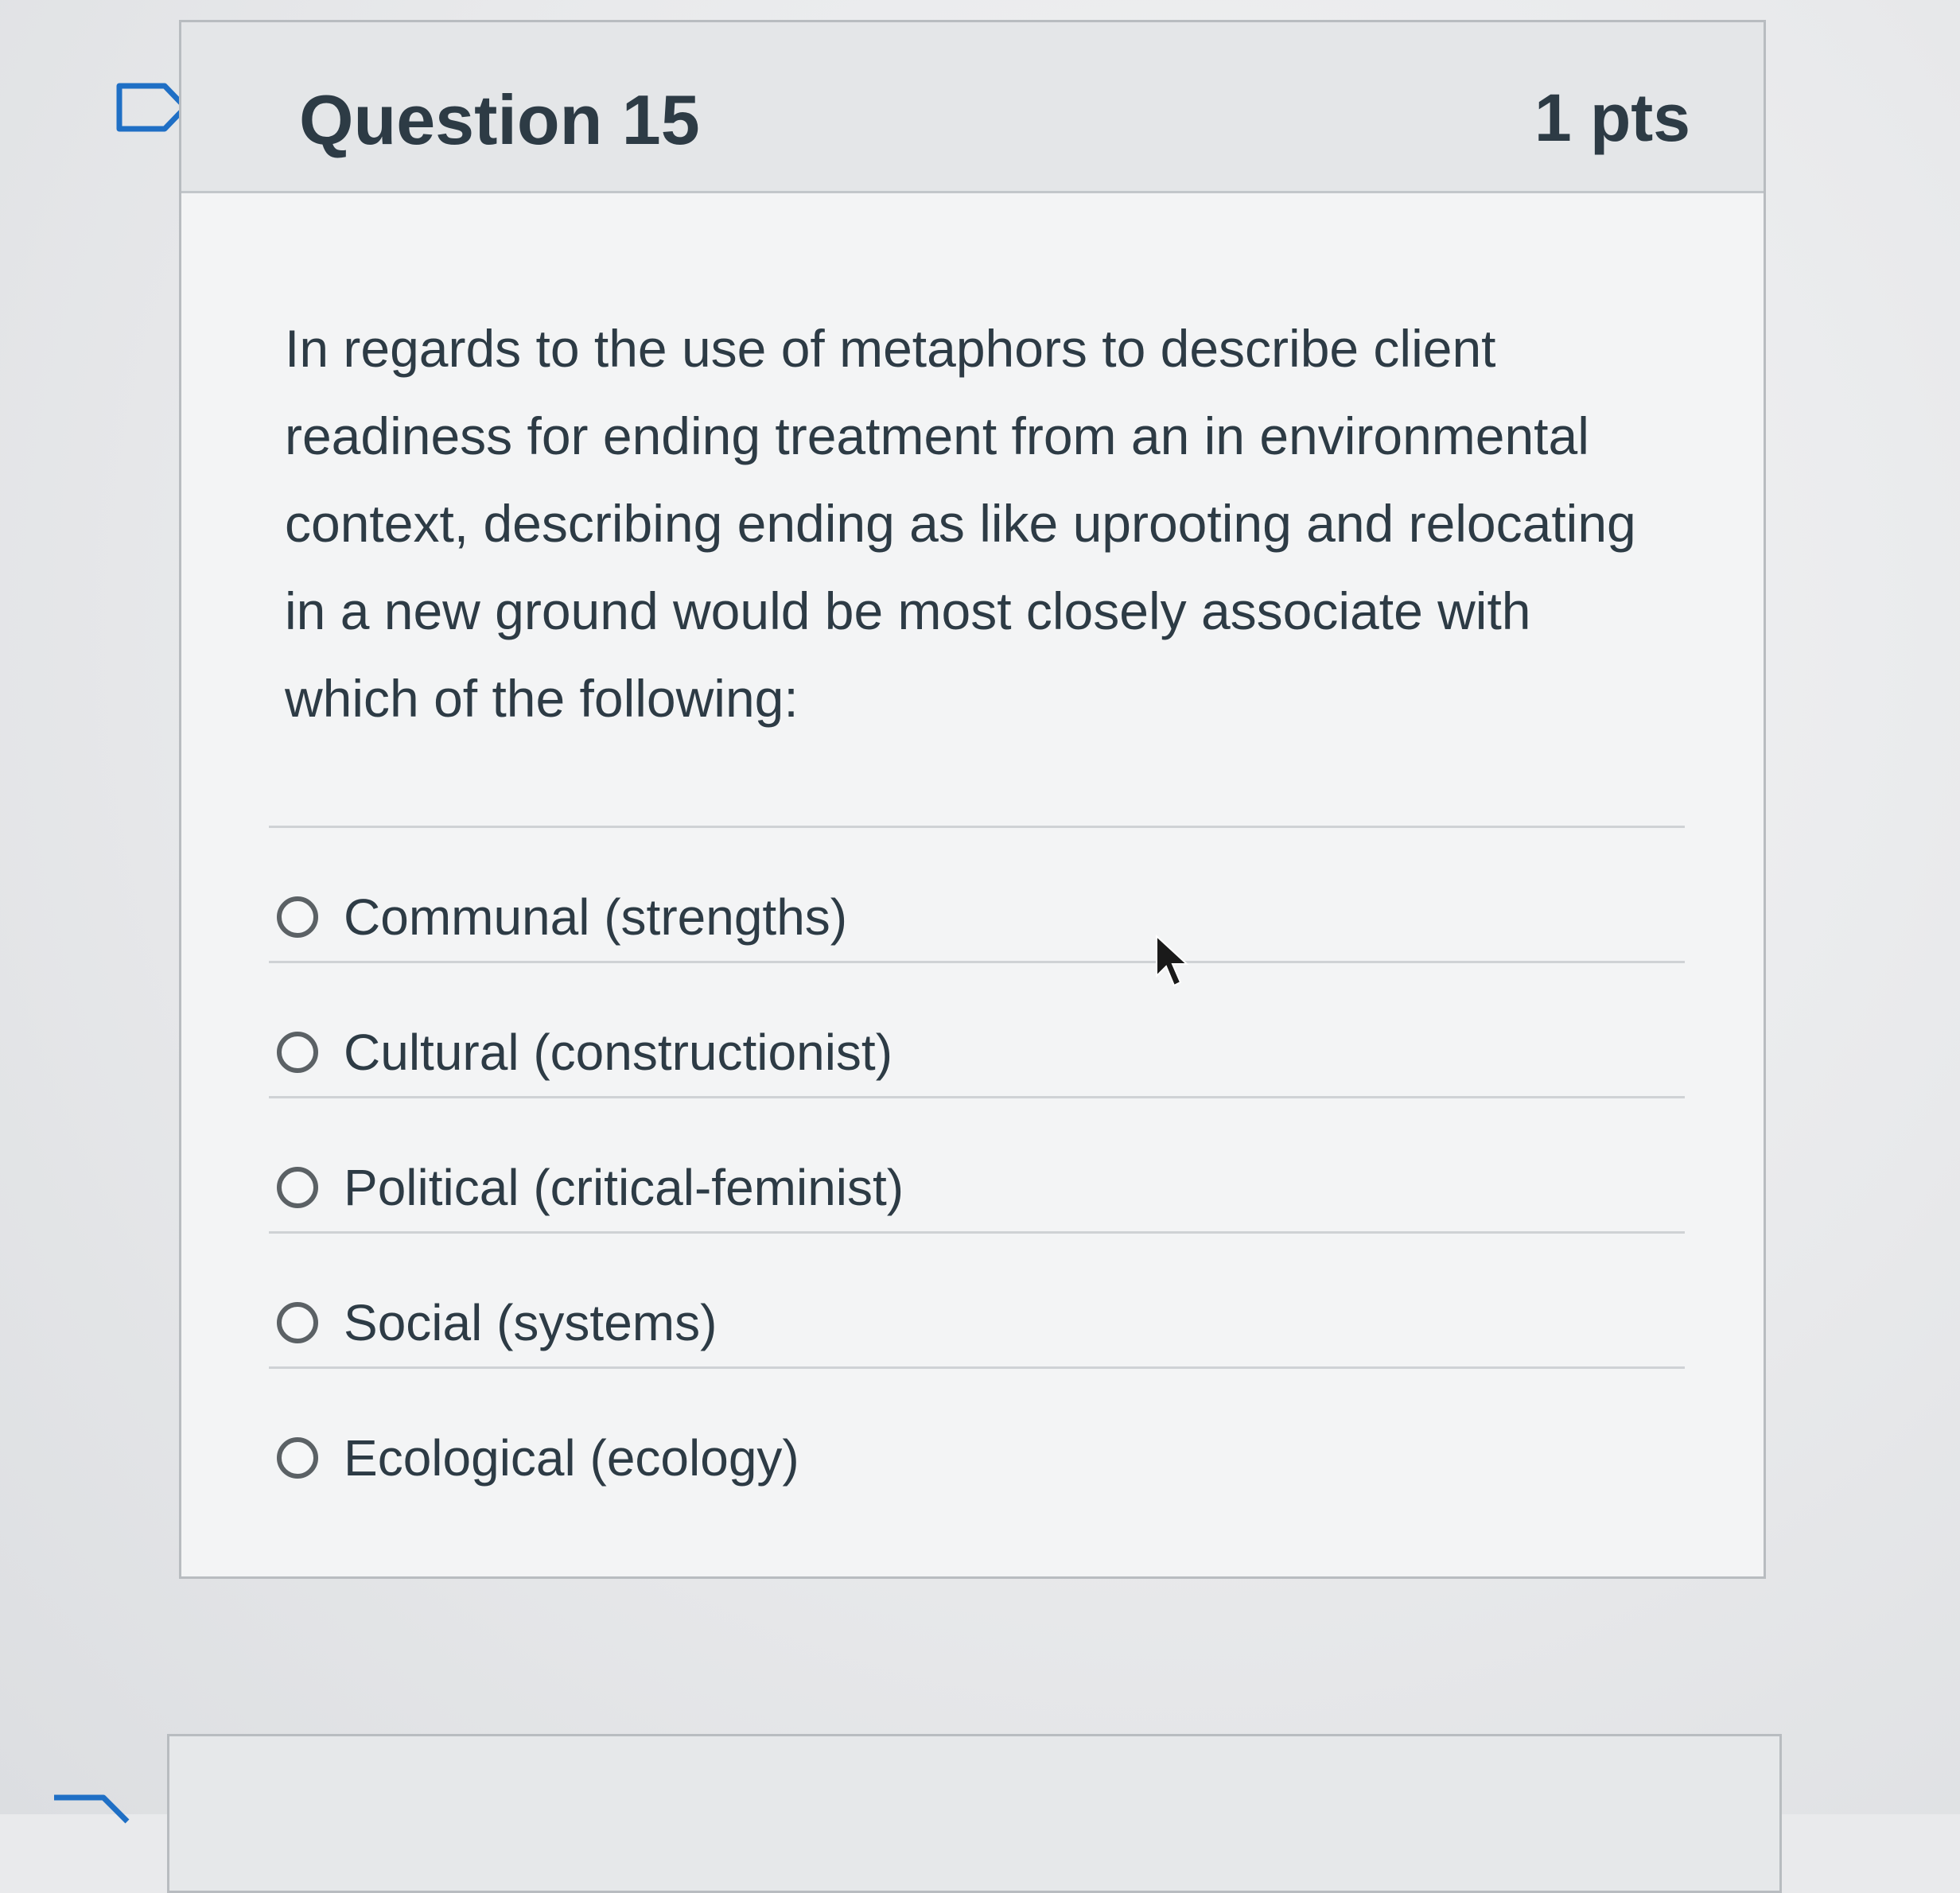 Image resolution: width=1960 pixels, height=1893 pixels. Describe the element at coordinates (91, 1813) in the screenshot. I see `bookmark-flag-icon` at that location.